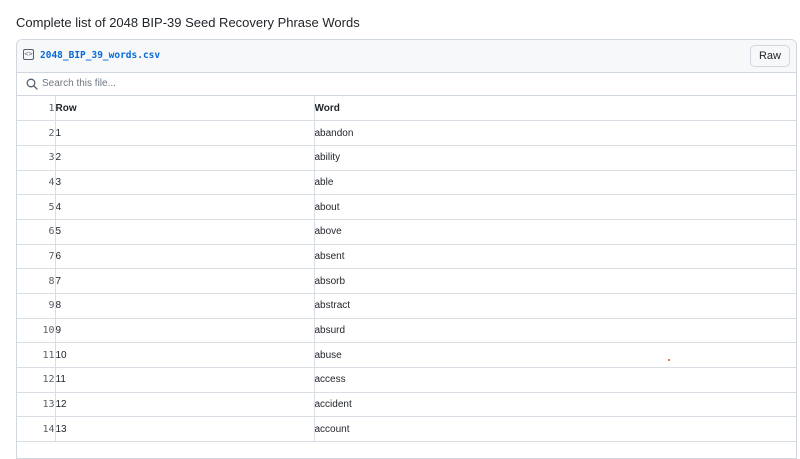 The image size is (800, 459). Describe the element at coordinates (36, 331) in the screenshot. I see `line-number: 10` at that location.